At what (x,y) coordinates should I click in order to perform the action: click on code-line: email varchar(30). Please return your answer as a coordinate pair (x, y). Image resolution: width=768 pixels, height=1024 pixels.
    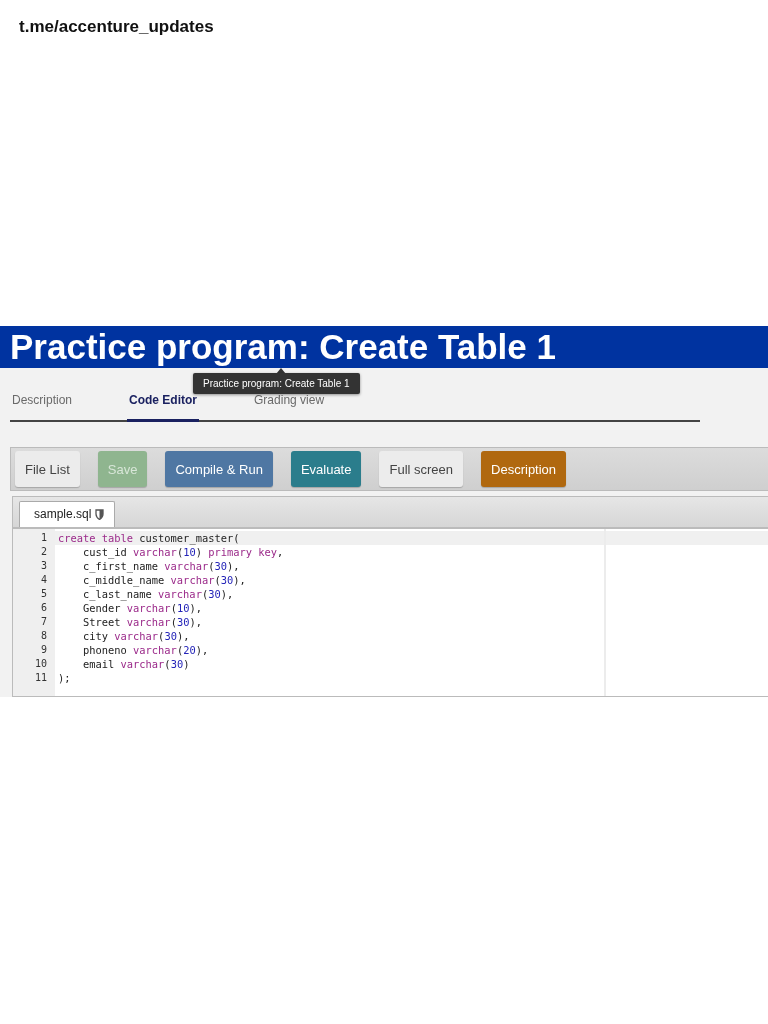
    Looking at the image, I should click on (136, 664).